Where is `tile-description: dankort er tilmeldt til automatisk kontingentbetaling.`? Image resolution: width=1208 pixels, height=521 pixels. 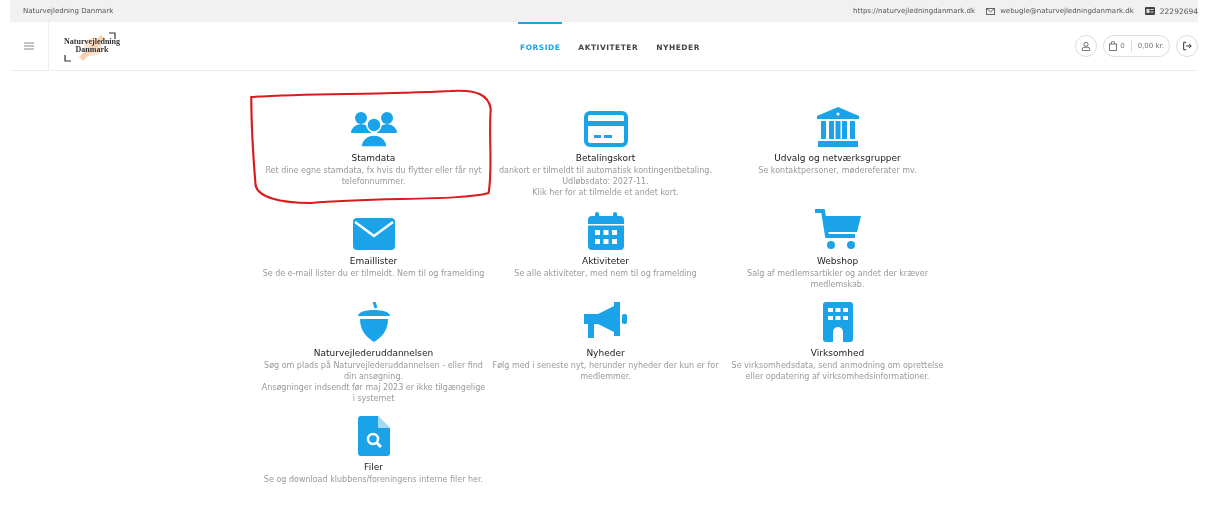 tile-description: dankort er tilmeldt til automatisk kontingentbetaling. is located at coordinates (605, 170).